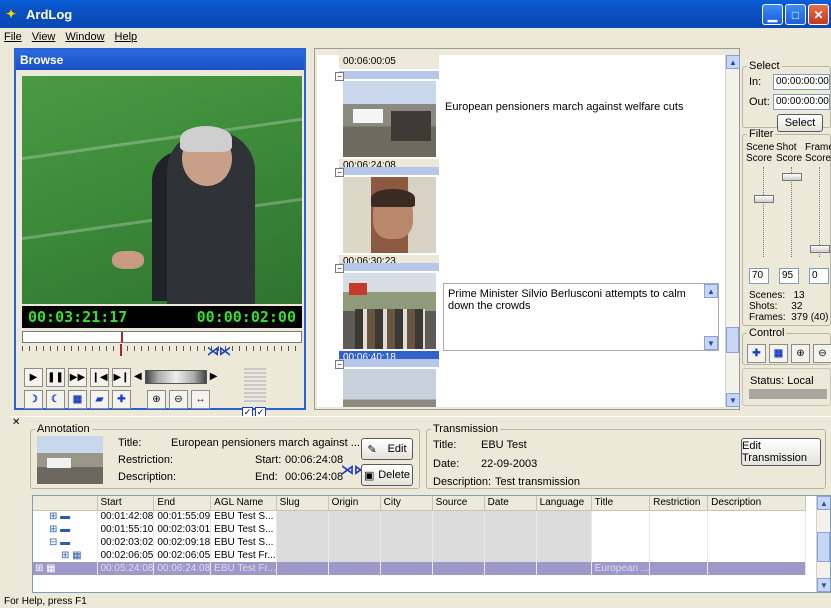 The height and width of the screenshot is (608, 831). Describe the element at coordinates (162, 337) in the screenshot. I see `position-slider` at that location.